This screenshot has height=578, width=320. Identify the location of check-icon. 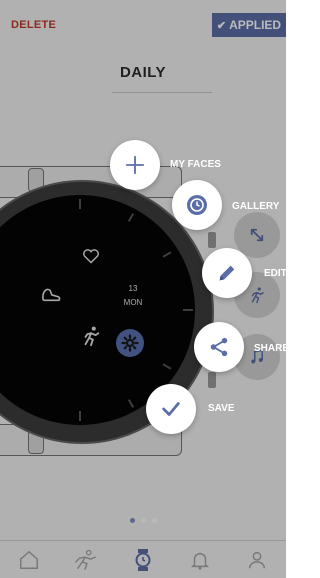
(171, 409).